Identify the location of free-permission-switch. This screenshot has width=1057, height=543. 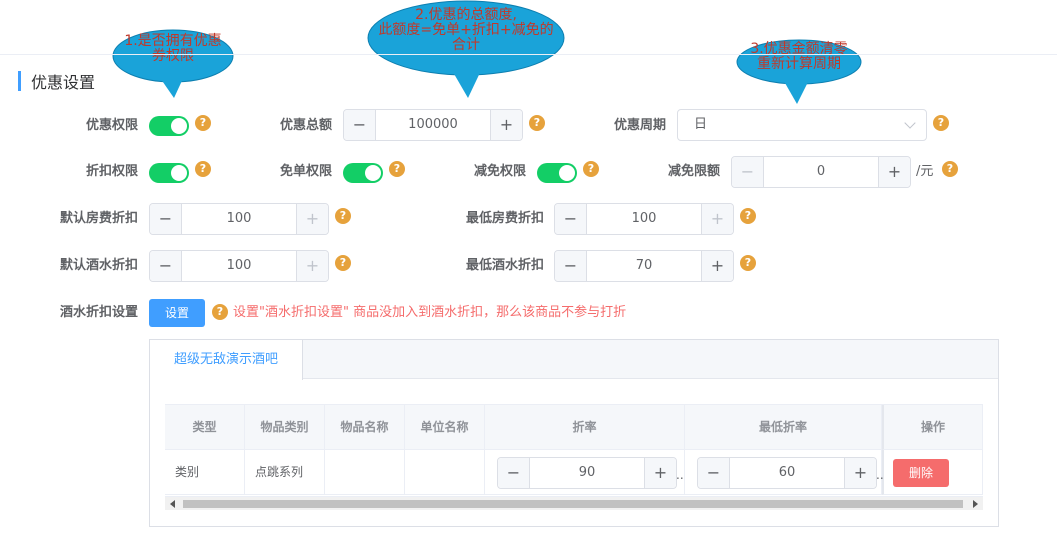
(363, 173).